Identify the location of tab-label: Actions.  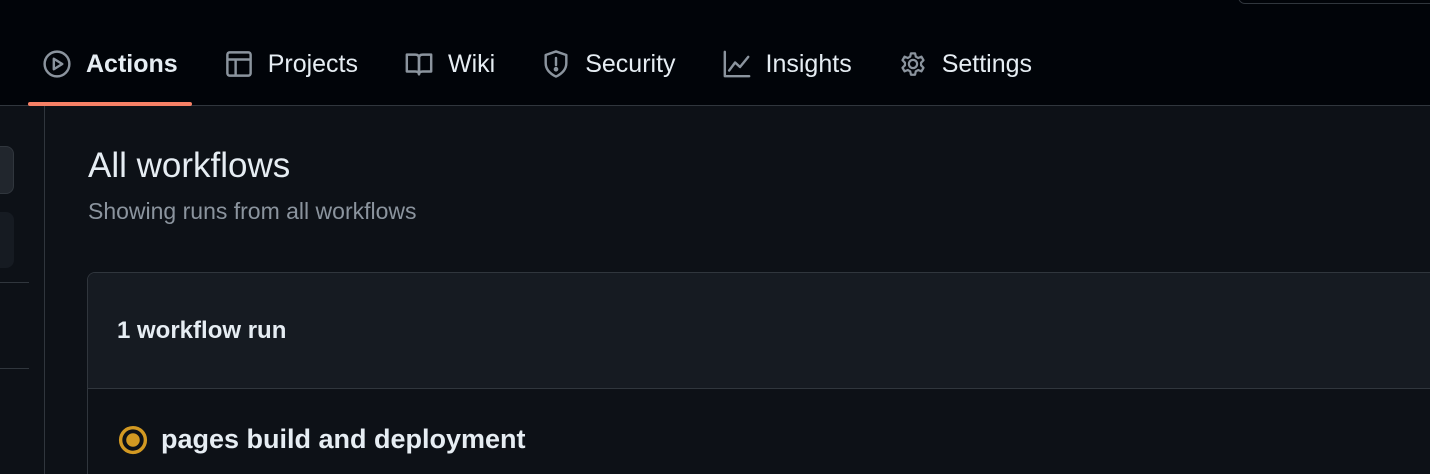
(132, 63).